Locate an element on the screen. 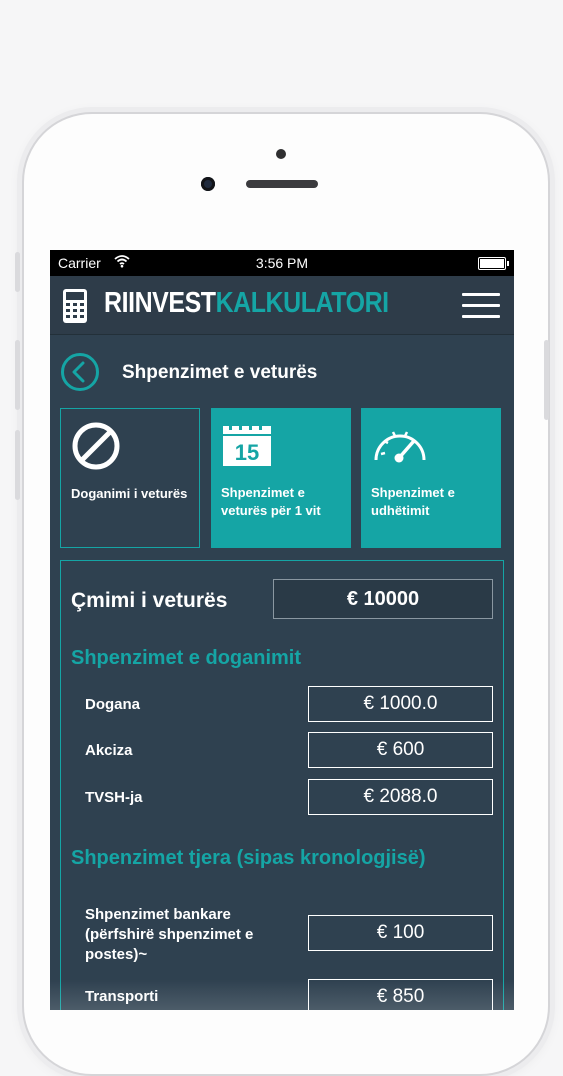 This screenshot has height=1076, width=563. status-bar: Carrier 3:56 PM is located at coordinates (282, 263).